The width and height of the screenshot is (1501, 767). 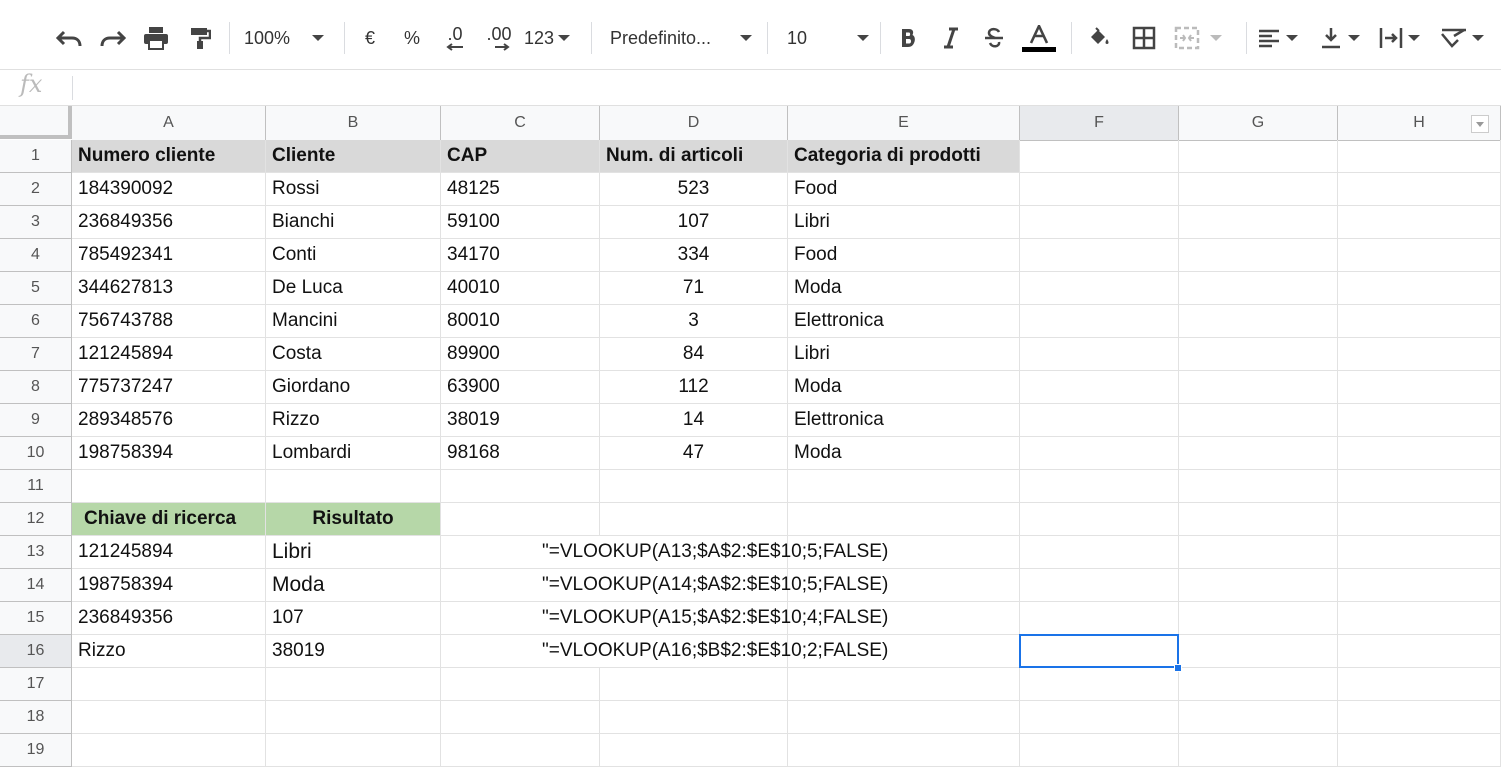 What do you see at coordinates (353, 387) in the screenshot?
I see `cell-b8: Giordano` at bounding box center [353, 387].